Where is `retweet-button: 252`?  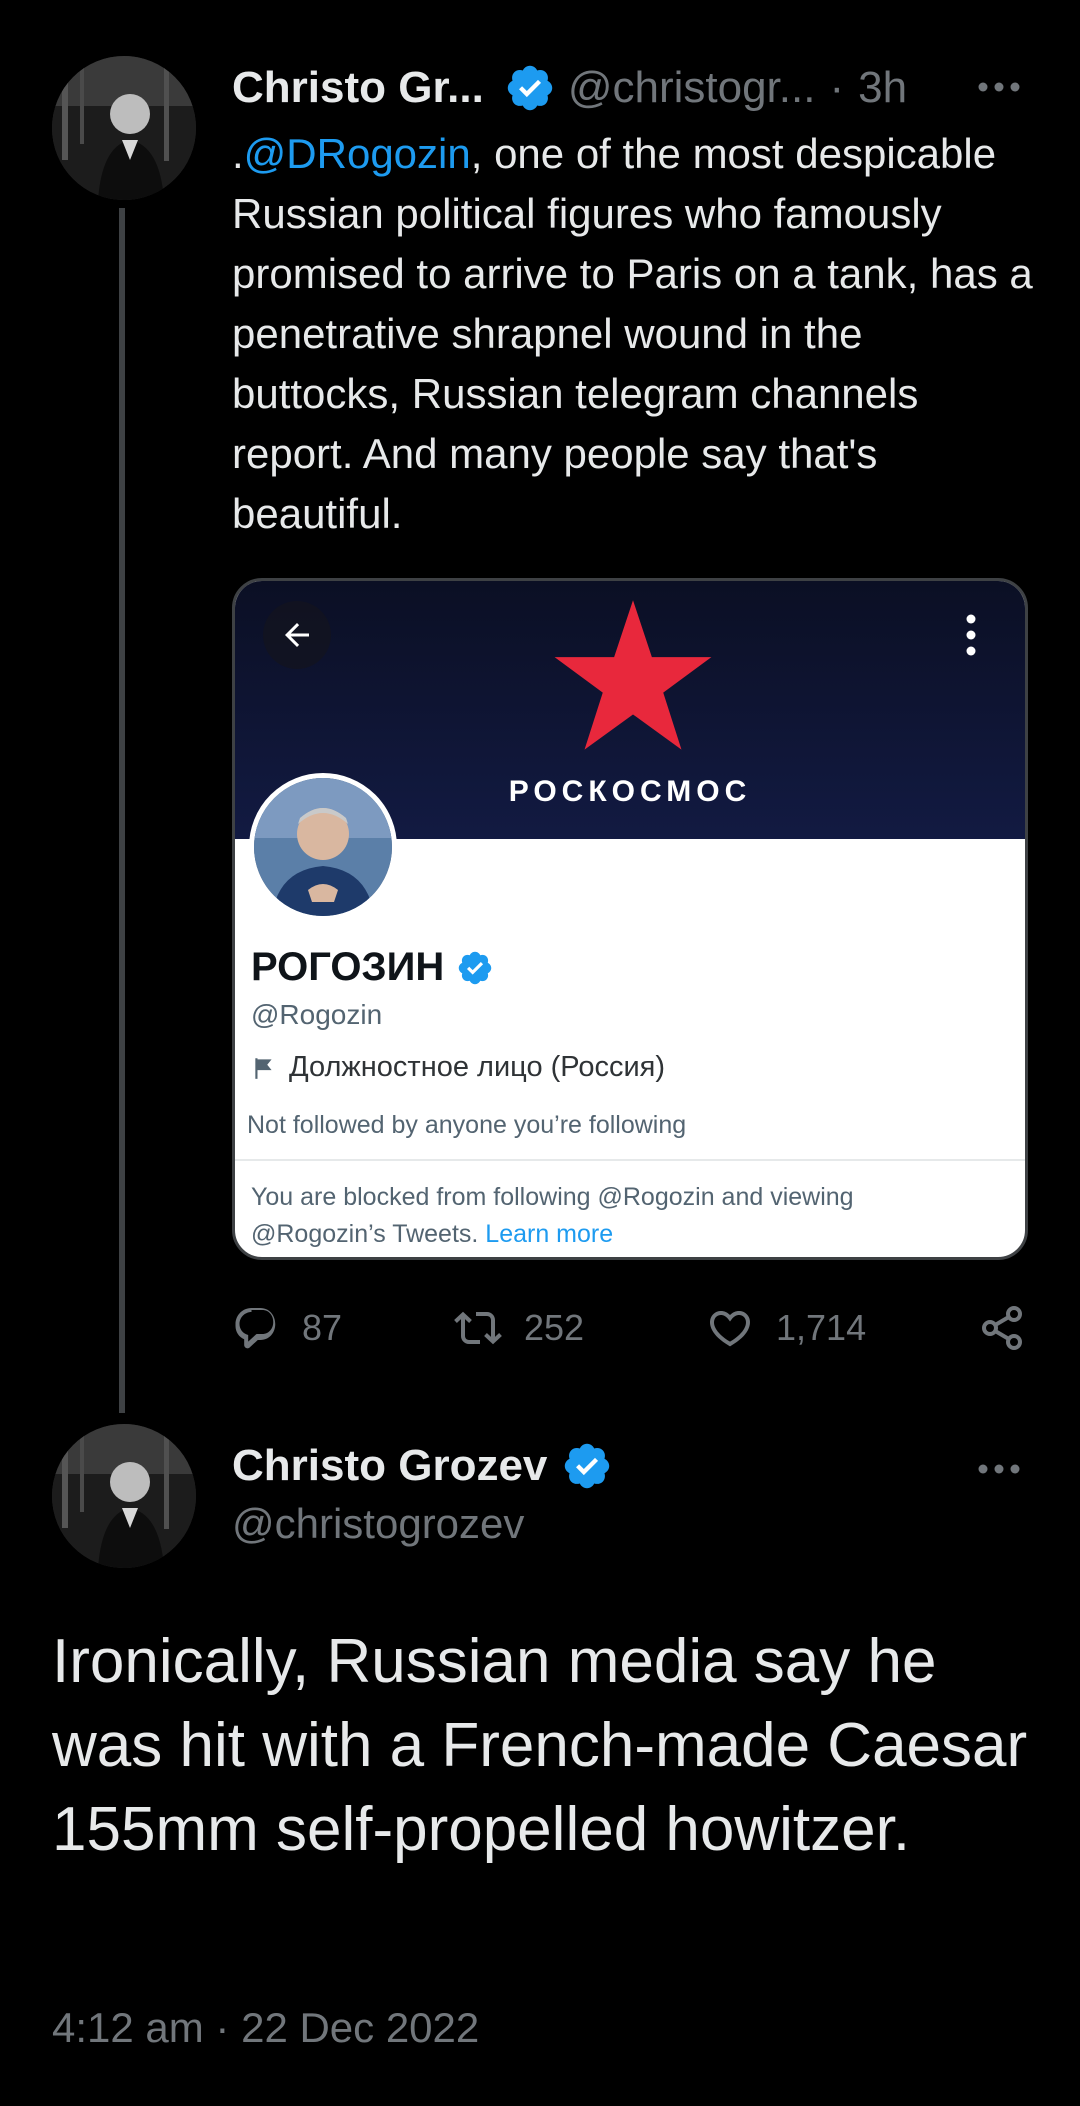 retweet-button: 252 is located at coordinates (519, 1328).